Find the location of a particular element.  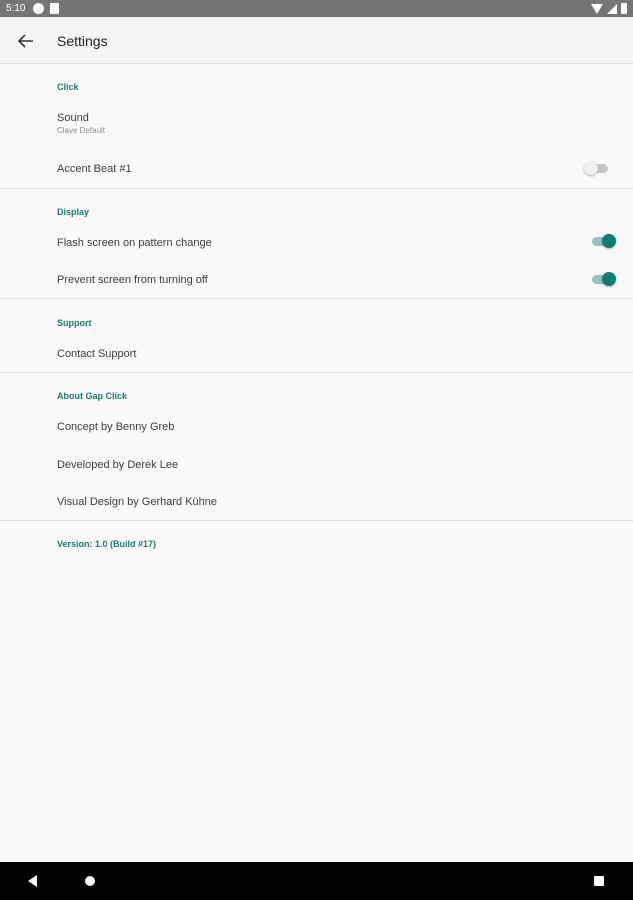

sd-card-icon is located at coordinates (54, 8).